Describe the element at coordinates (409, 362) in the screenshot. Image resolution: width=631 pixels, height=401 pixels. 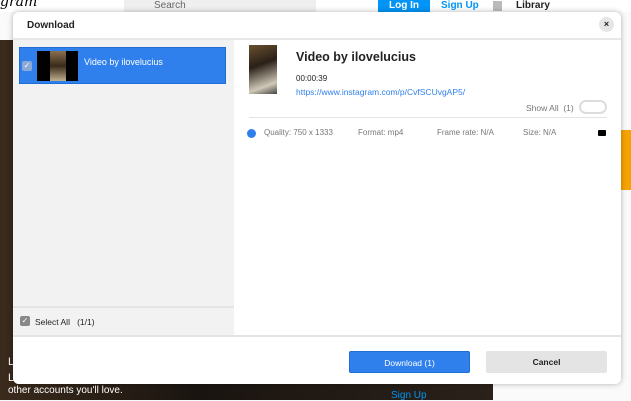
I see `download-button: Download (1)` at that location.